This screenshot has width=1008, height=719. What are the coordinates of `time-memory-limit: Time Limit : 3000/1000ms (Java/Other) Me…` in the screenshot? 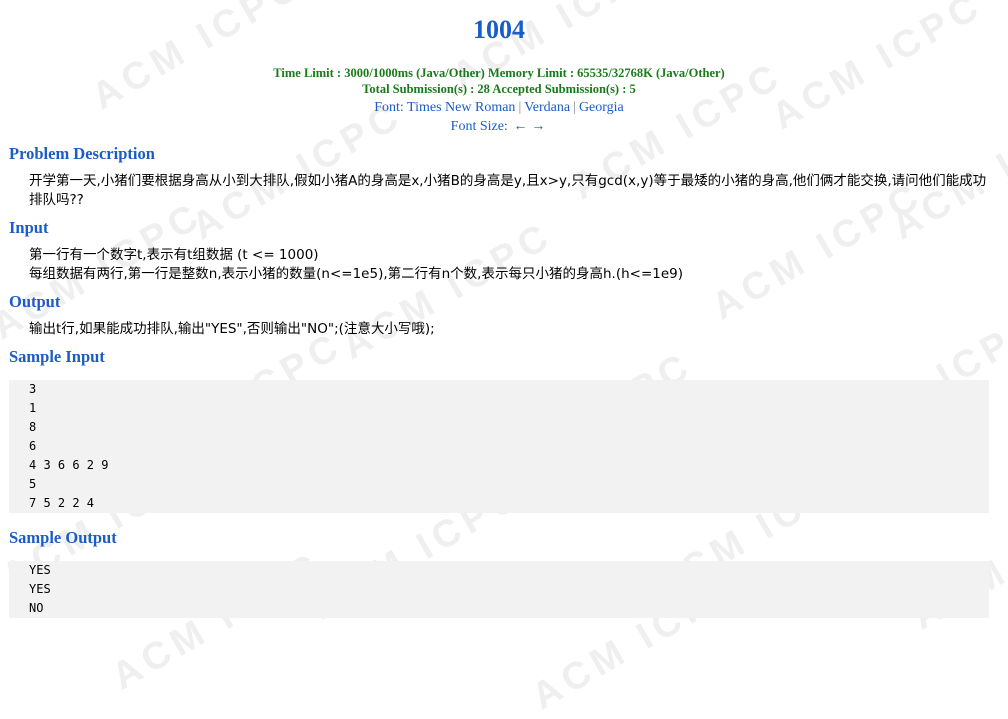 It's located at (499, 73).